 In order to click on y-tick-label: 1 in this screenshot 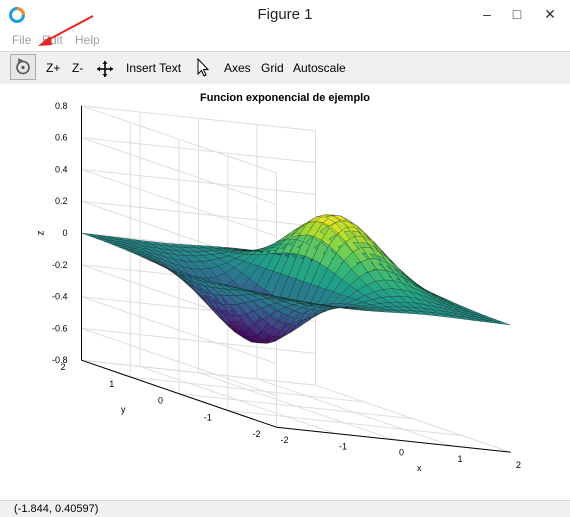, I will do `click(111, 384)`.